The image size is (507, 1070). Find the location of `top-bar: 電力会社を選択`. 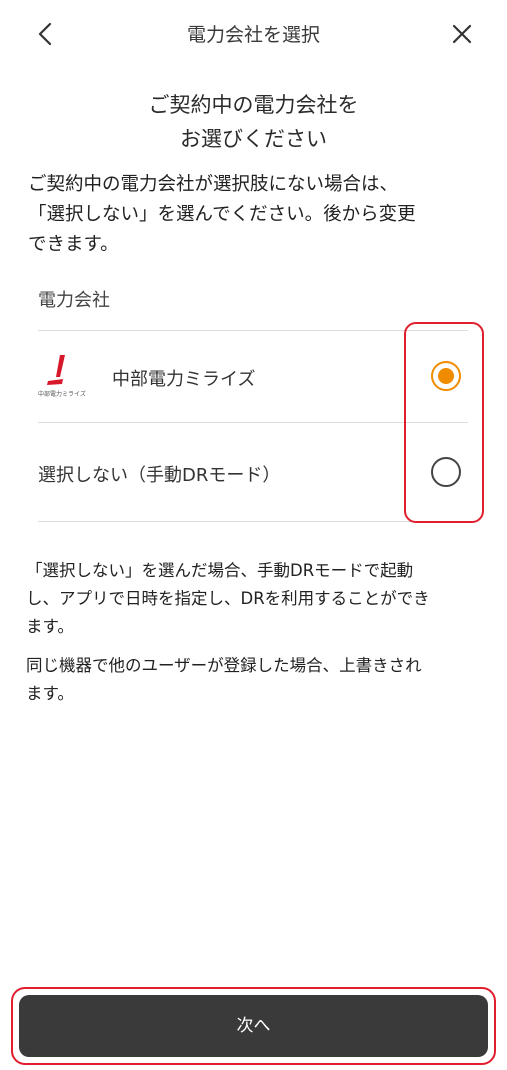

top-bar: 電力会社を選択 is located at coordinates (253, 33).